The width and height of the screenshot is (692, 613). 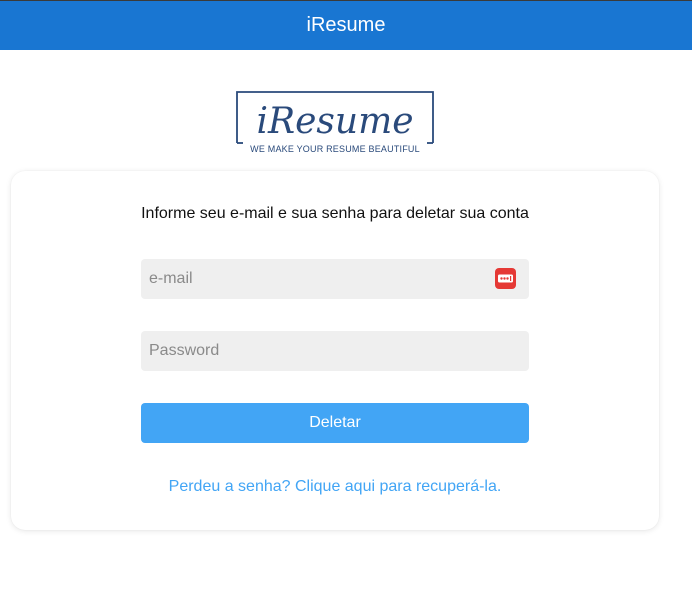 I want to click on delete-account-button: Deletar, so click(x=335, y=423).